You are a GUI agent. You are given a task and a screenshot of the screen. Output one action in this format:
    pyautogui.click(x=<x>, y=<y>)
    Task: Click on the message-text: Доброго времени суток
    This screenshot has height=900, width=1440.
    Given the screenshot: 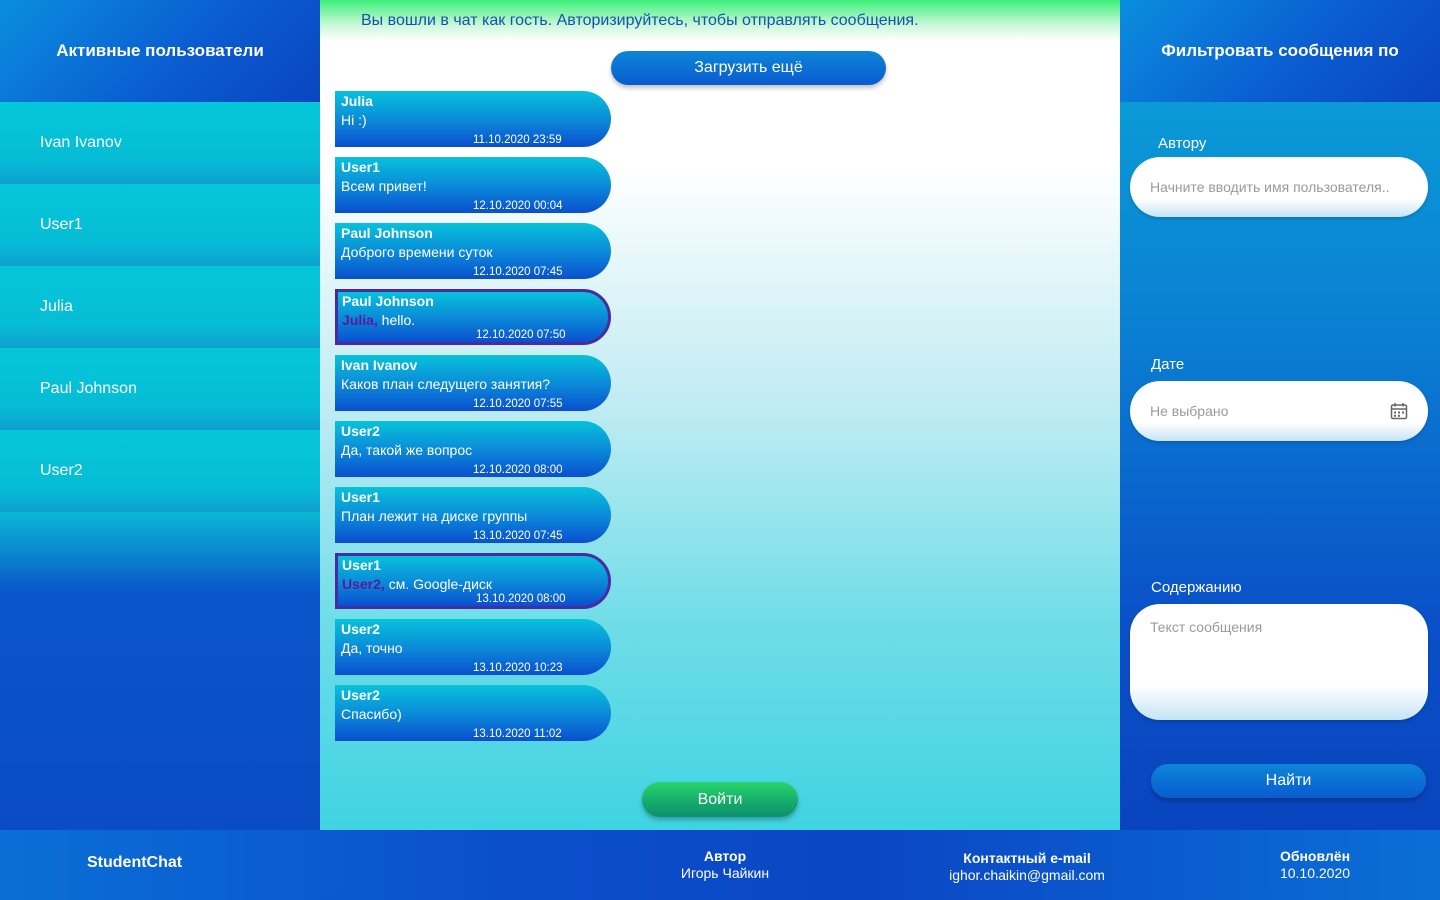 What is the action you would take?
    pyautogui.click(x=473, y=252)
    